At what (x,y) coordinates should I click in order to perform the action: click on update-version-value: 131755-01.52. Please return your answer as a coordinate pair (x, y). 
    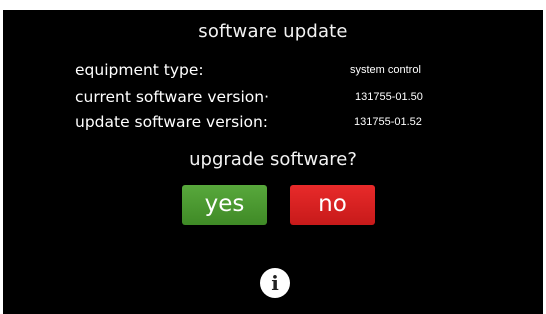
    Looking at the image, I should click on (388, 122).